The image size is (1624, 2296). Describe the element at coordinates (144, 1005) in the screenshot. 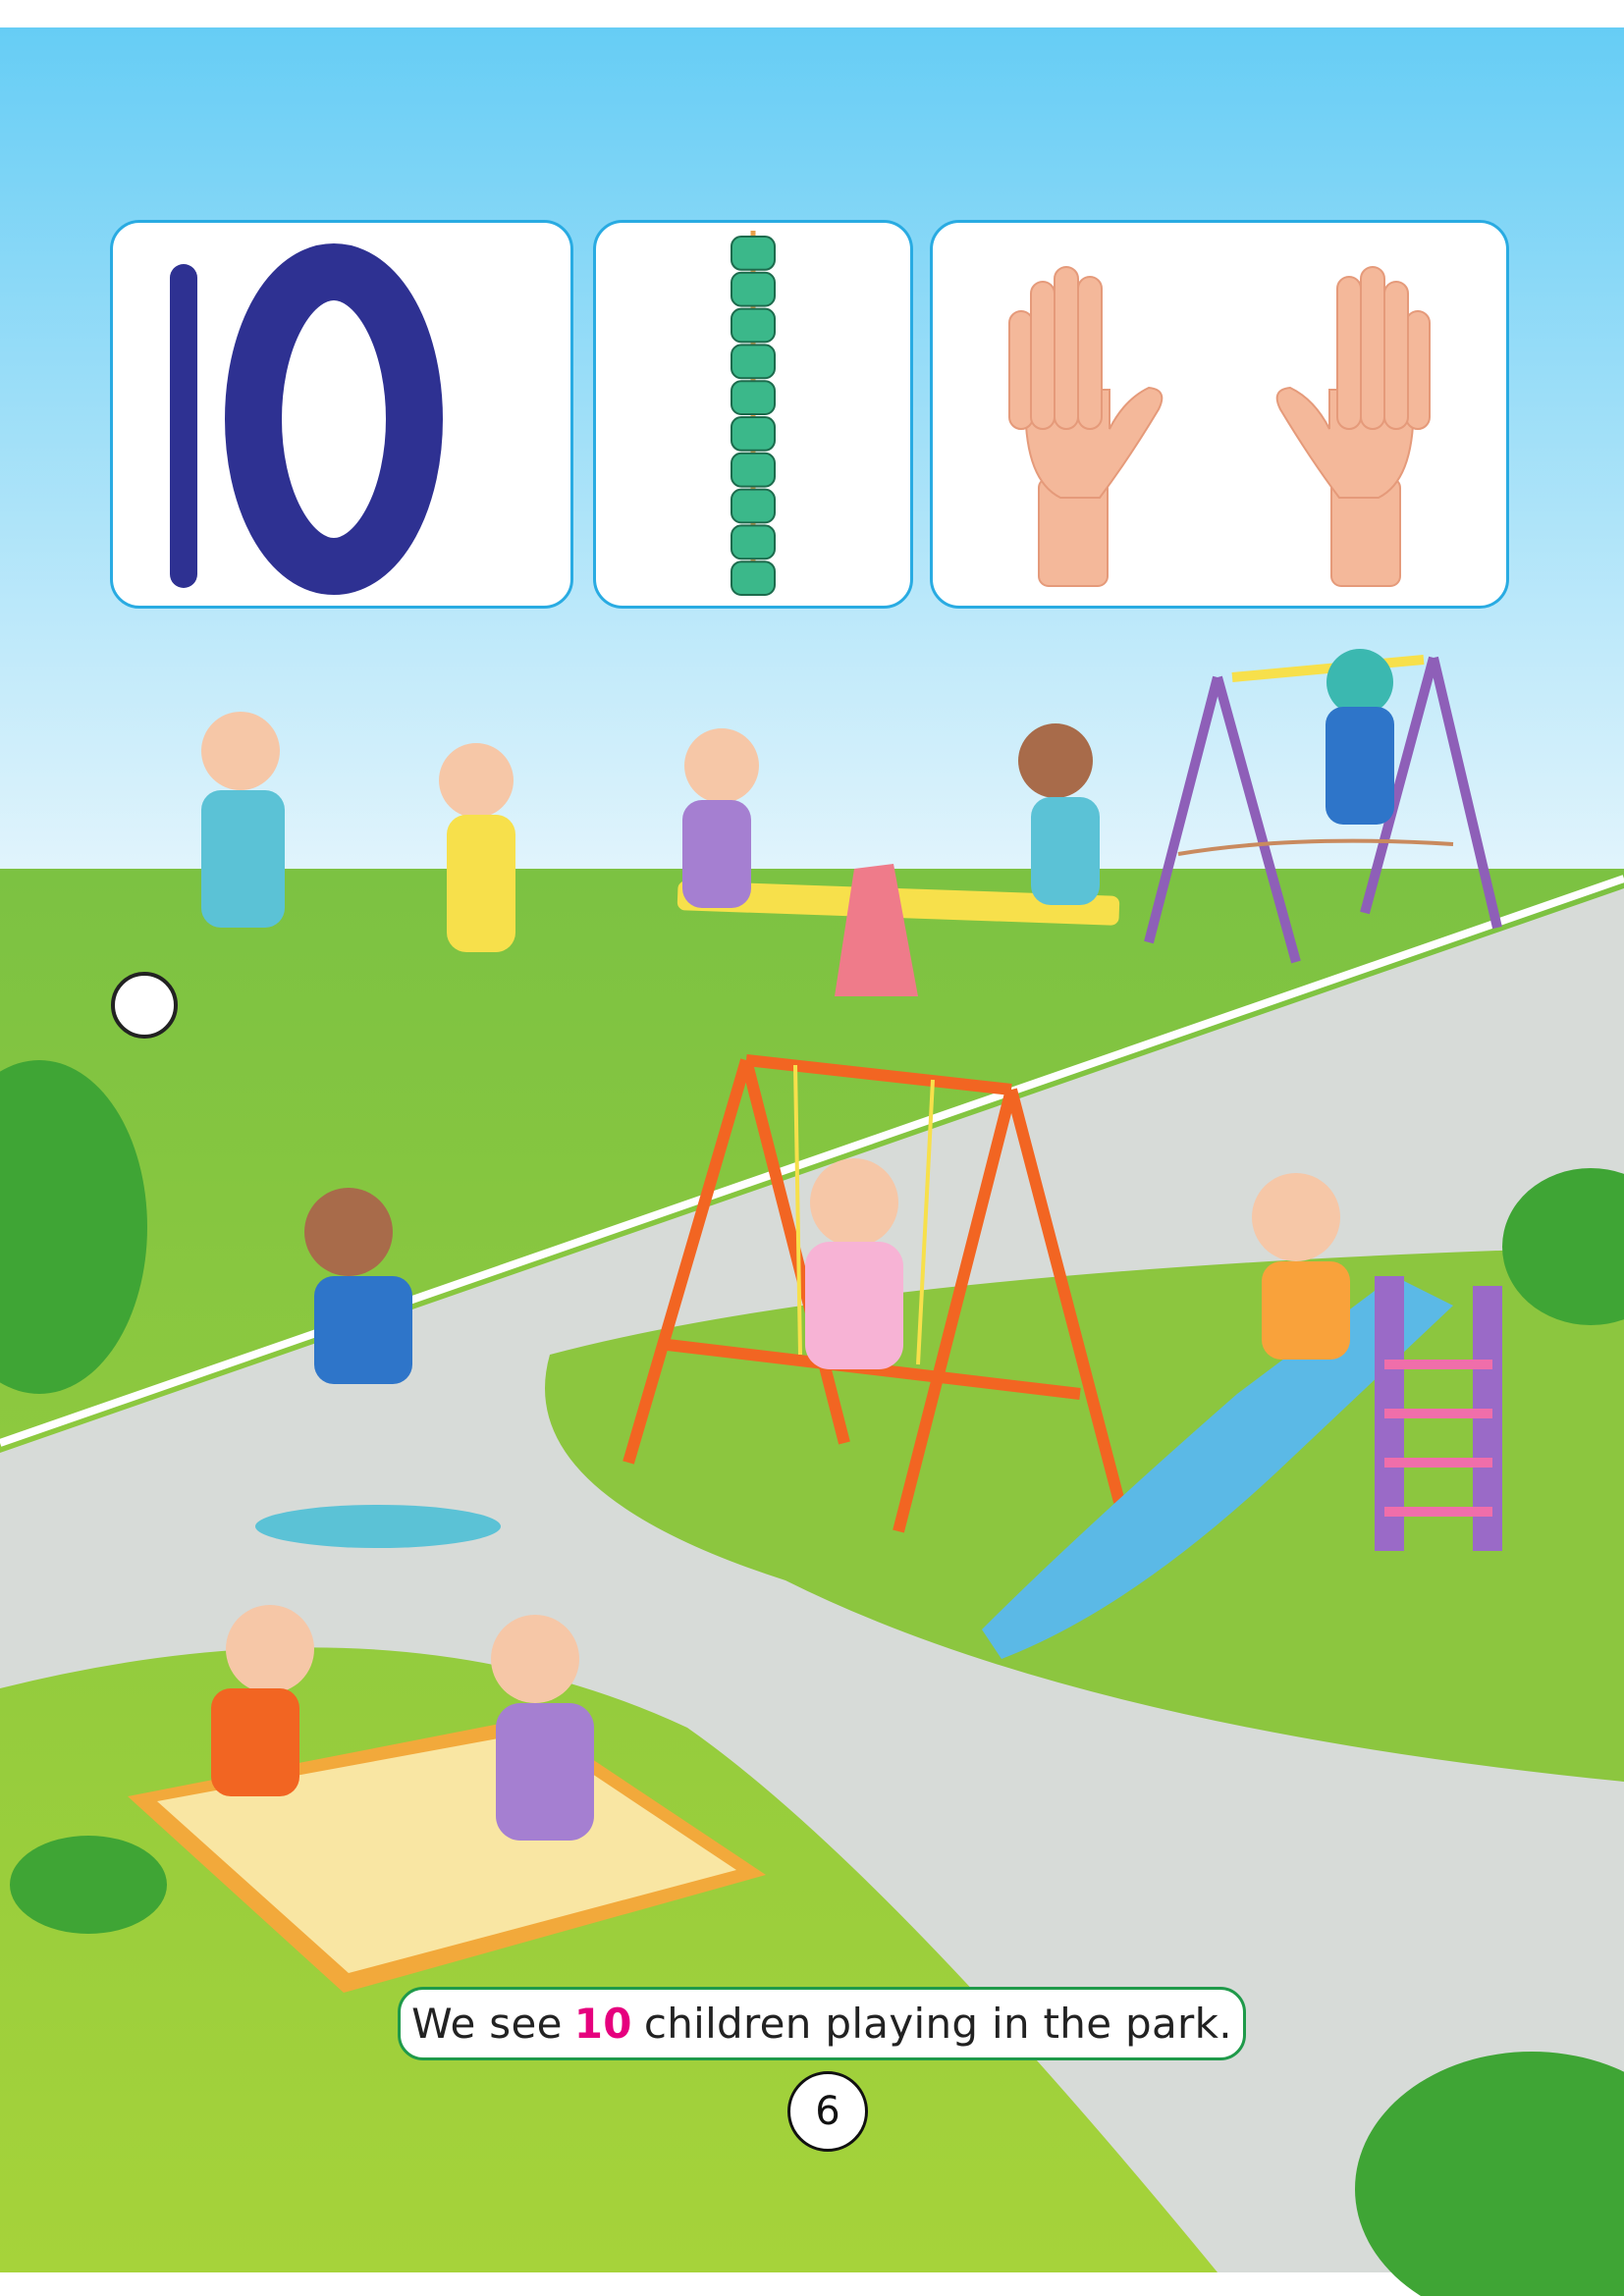

I see `soccer-ball` at that location.